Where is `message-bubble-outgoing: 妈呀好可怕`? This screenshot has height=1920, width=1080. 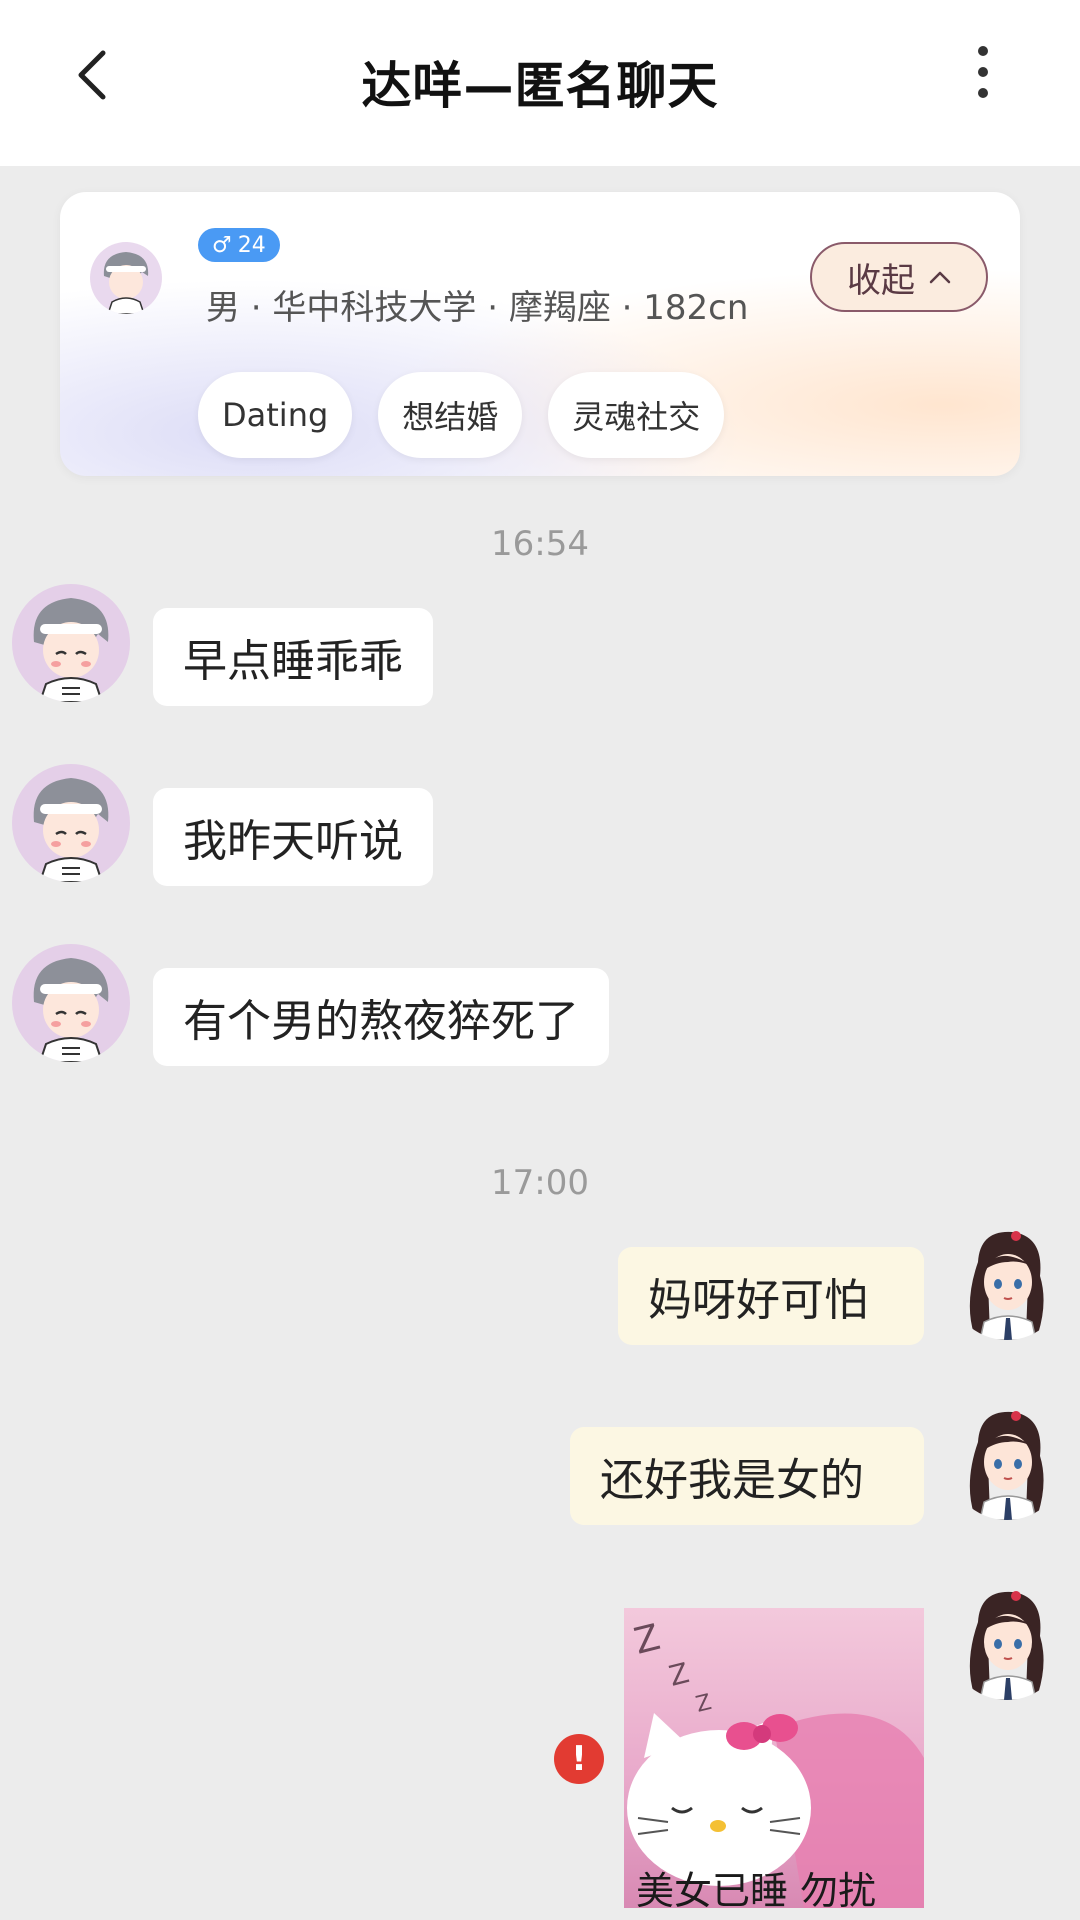
message-bubble-outgoing: 妈呀好可怕 is located at coordinates (771, 1296).